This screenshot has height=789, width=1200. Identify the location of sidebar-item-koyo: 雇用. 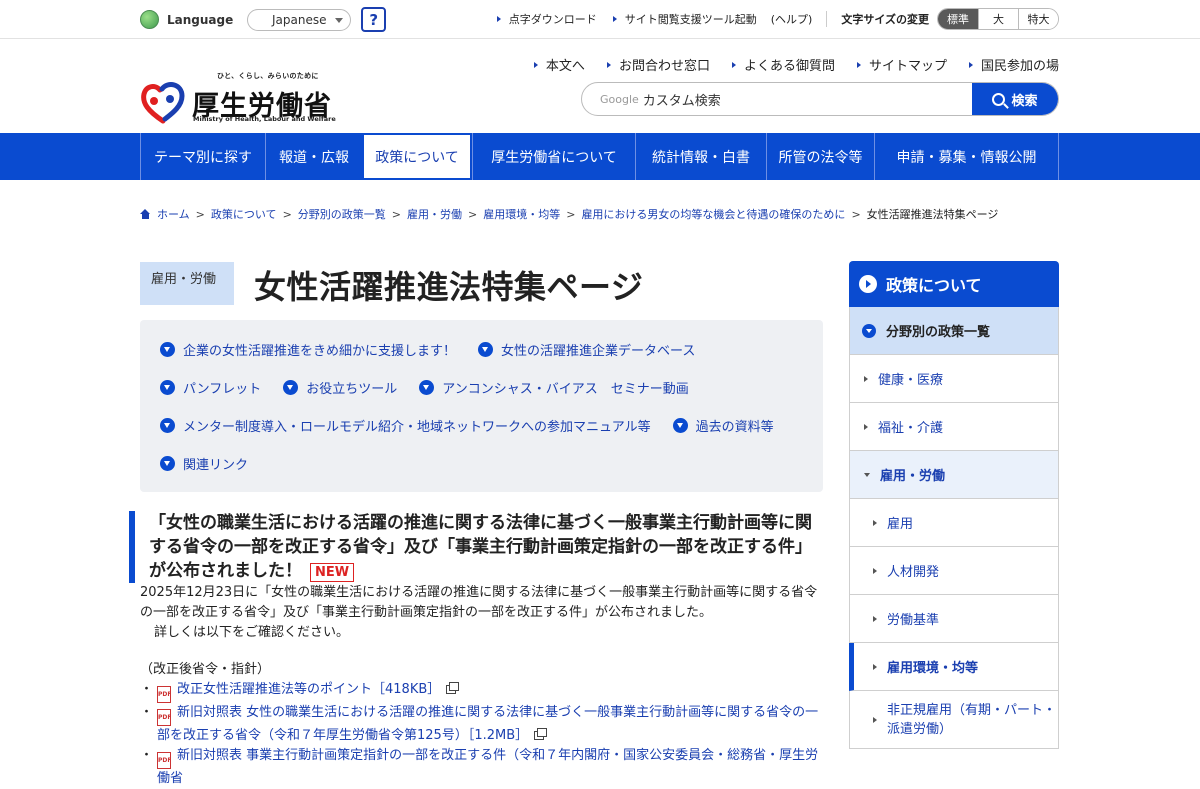
(954, 523).